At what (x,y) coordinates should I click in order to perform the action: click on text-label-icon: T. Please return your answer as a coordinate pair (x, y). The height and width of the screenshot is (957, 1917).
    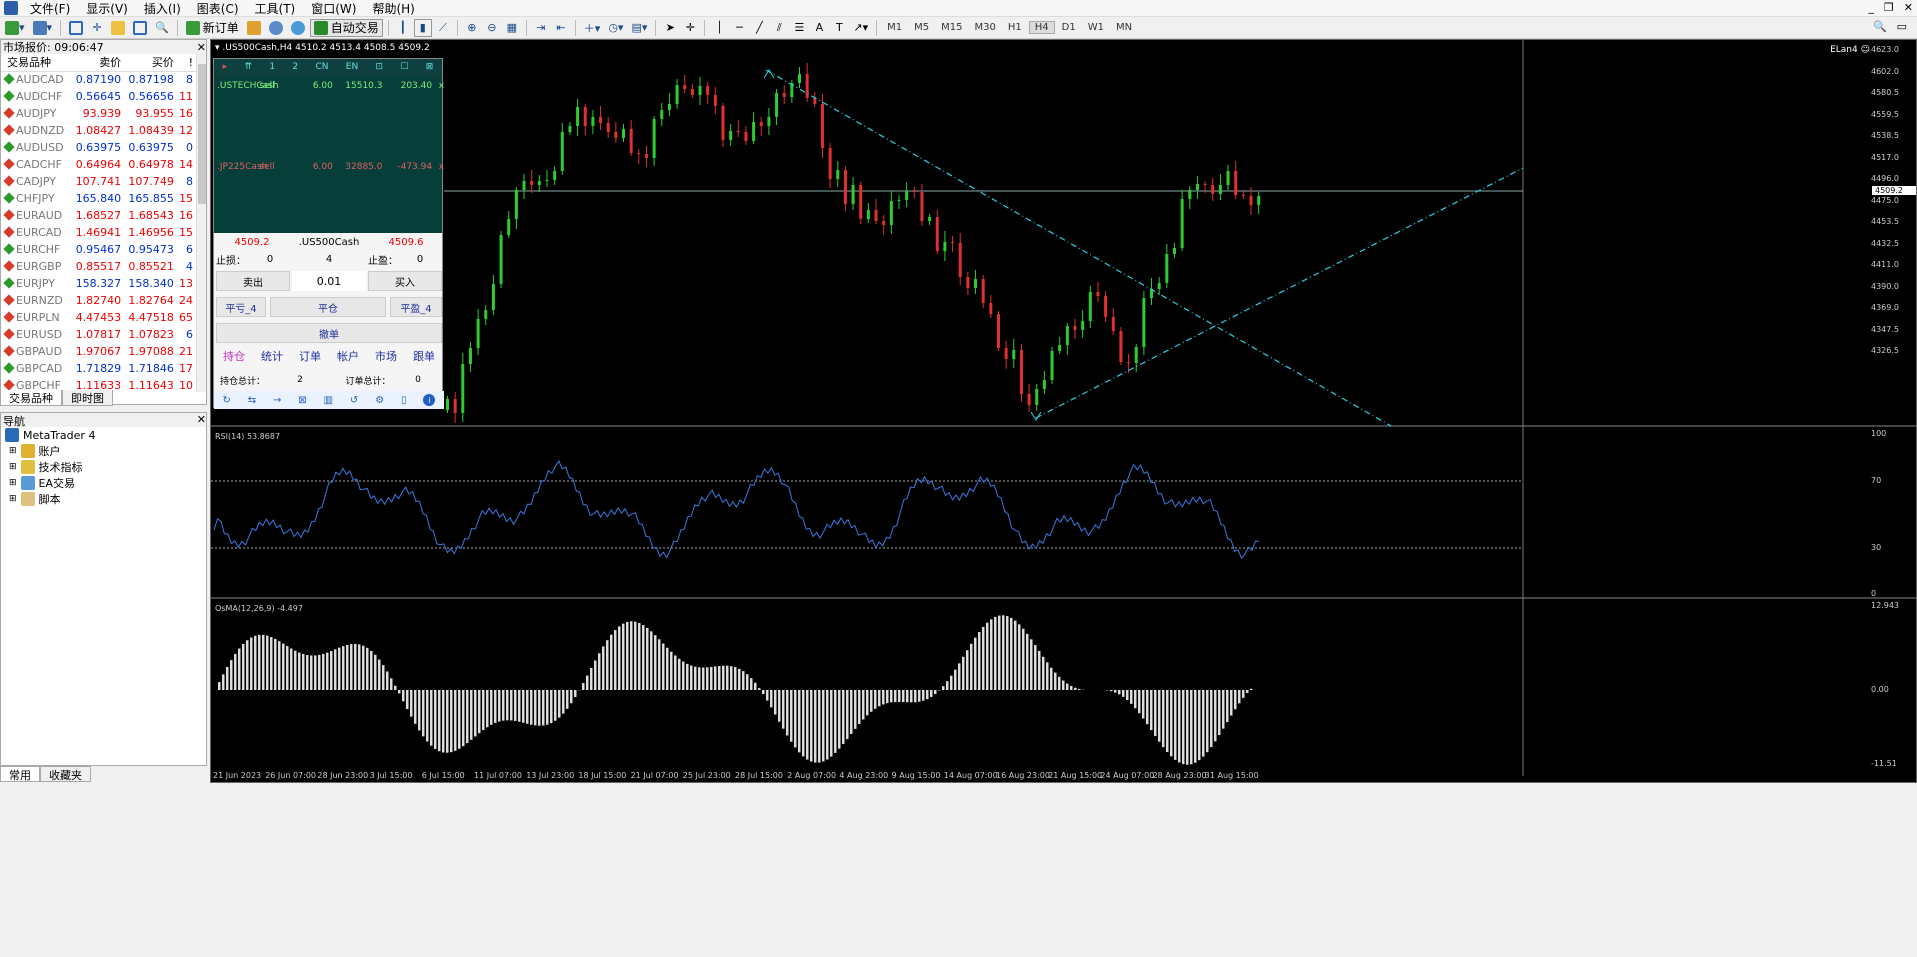
    Looking at the image, I should click on (839, 28).